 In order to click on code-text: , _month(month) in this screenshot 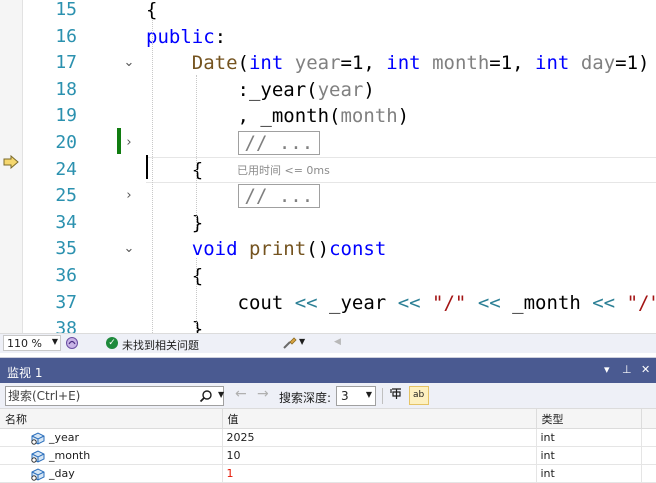, I will do `click(278, 116)`.